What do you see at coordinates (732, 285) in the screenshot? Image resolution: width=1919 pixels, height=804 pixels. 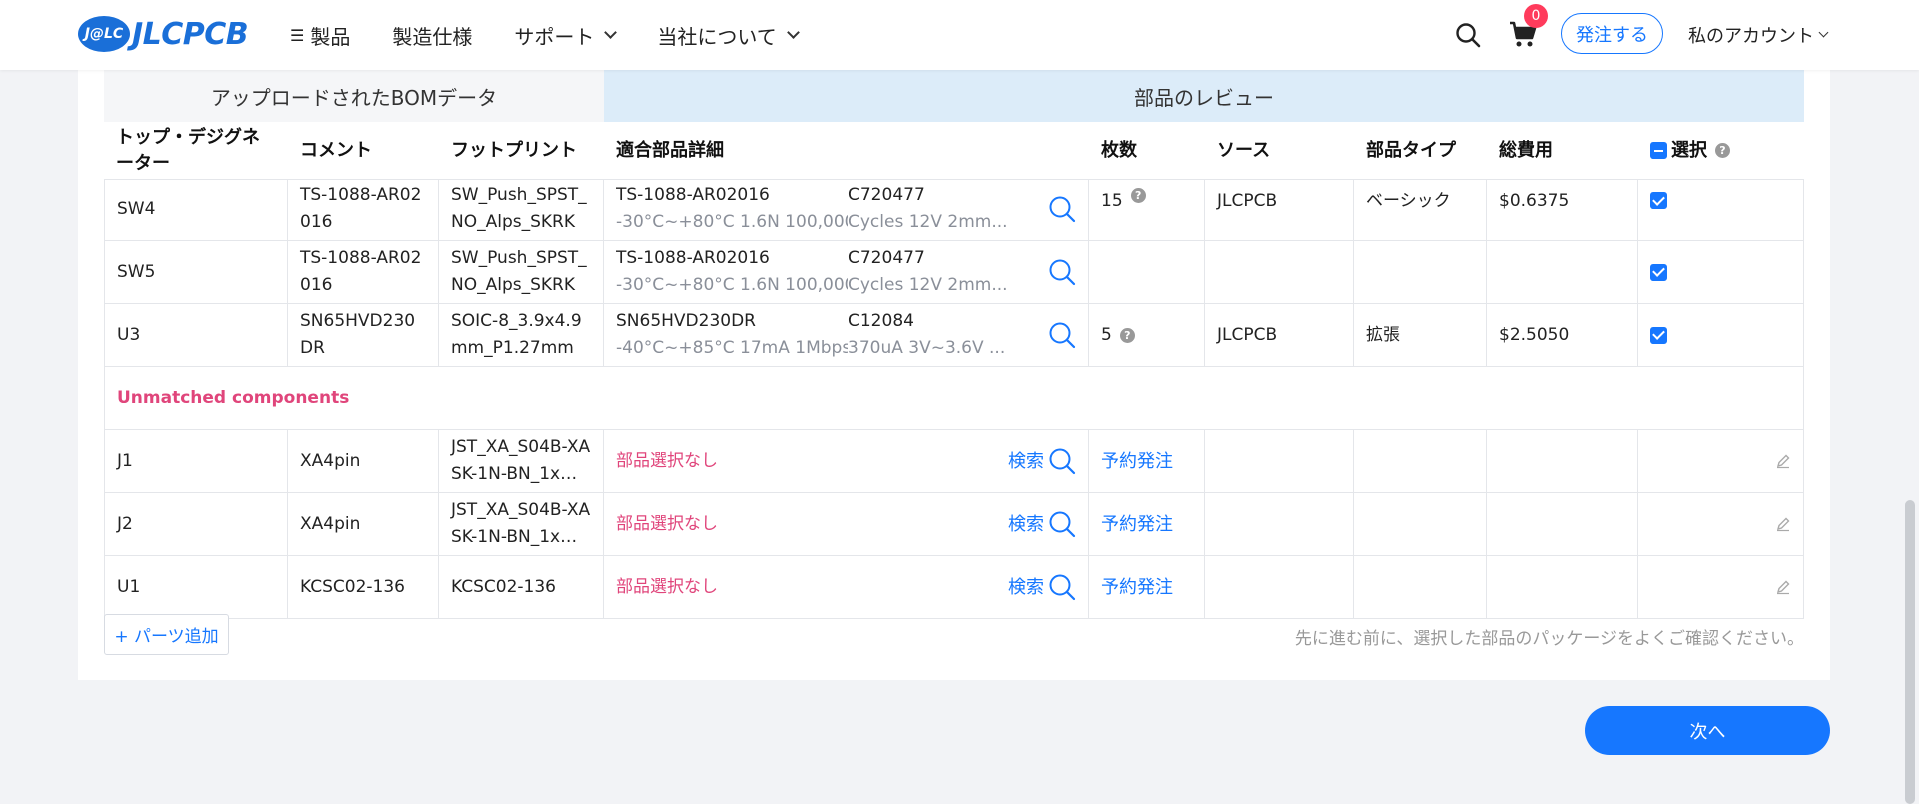 I see `part-desc: -30°C~+80°C 1.6N 100,000` at bounding box center [732, 285].